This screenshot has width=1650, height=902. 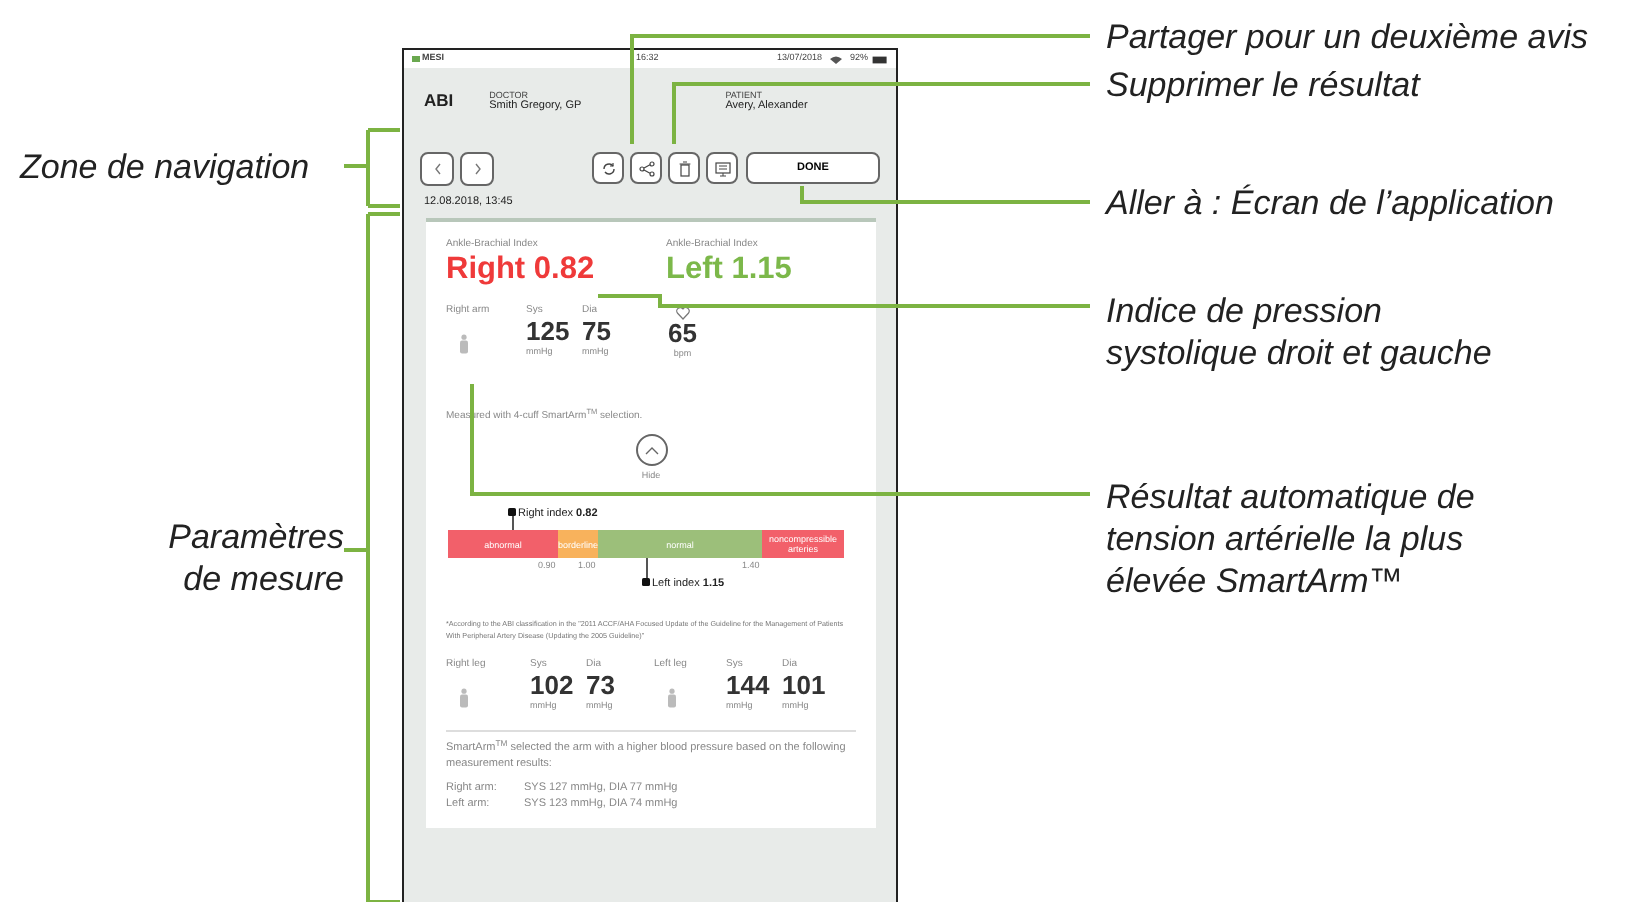 I want to click on screen-title: ABI, so click(x=439, y=101).